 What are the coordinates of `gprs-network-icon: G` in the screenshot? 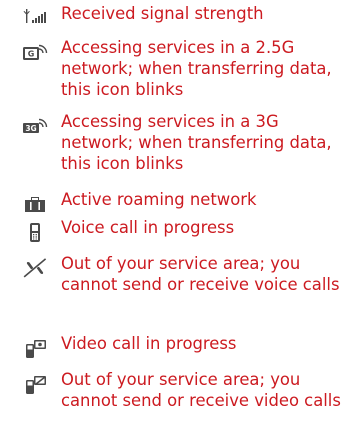 It's located at (36, 53).